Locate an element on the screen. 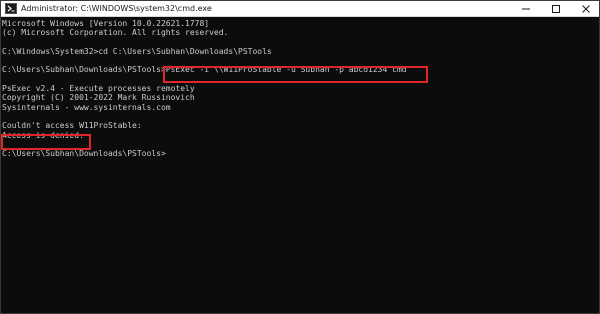 The height and width of the screenshot is (314, 600). minimize-button is located at coordinates (526, 9).